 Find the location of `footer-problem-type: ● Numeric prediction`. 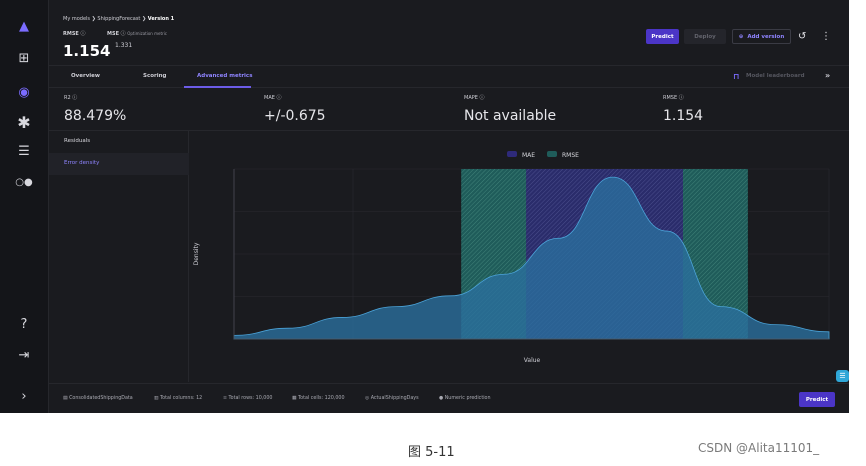

footer-problem-type: ● Numeric prediction is located at coordinates (465, 398).